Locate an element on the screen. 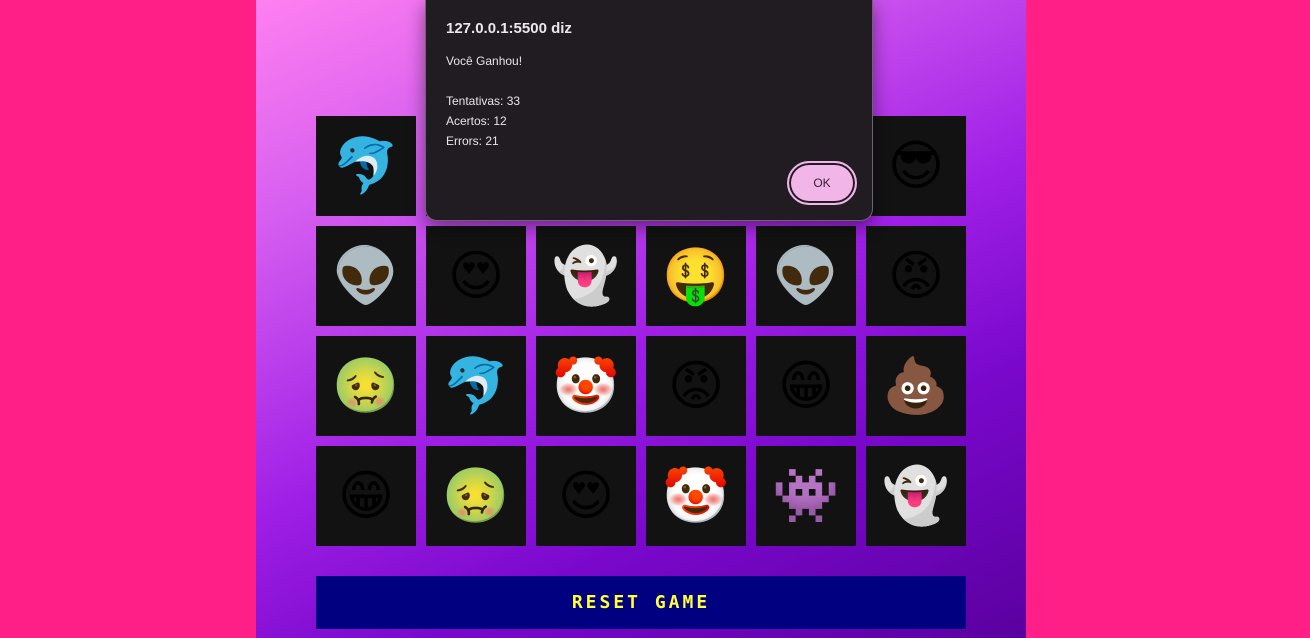 Image resolution: width=1310 pixels, height=638 pixels. alert-message-line is located at coordinates (484, 81).